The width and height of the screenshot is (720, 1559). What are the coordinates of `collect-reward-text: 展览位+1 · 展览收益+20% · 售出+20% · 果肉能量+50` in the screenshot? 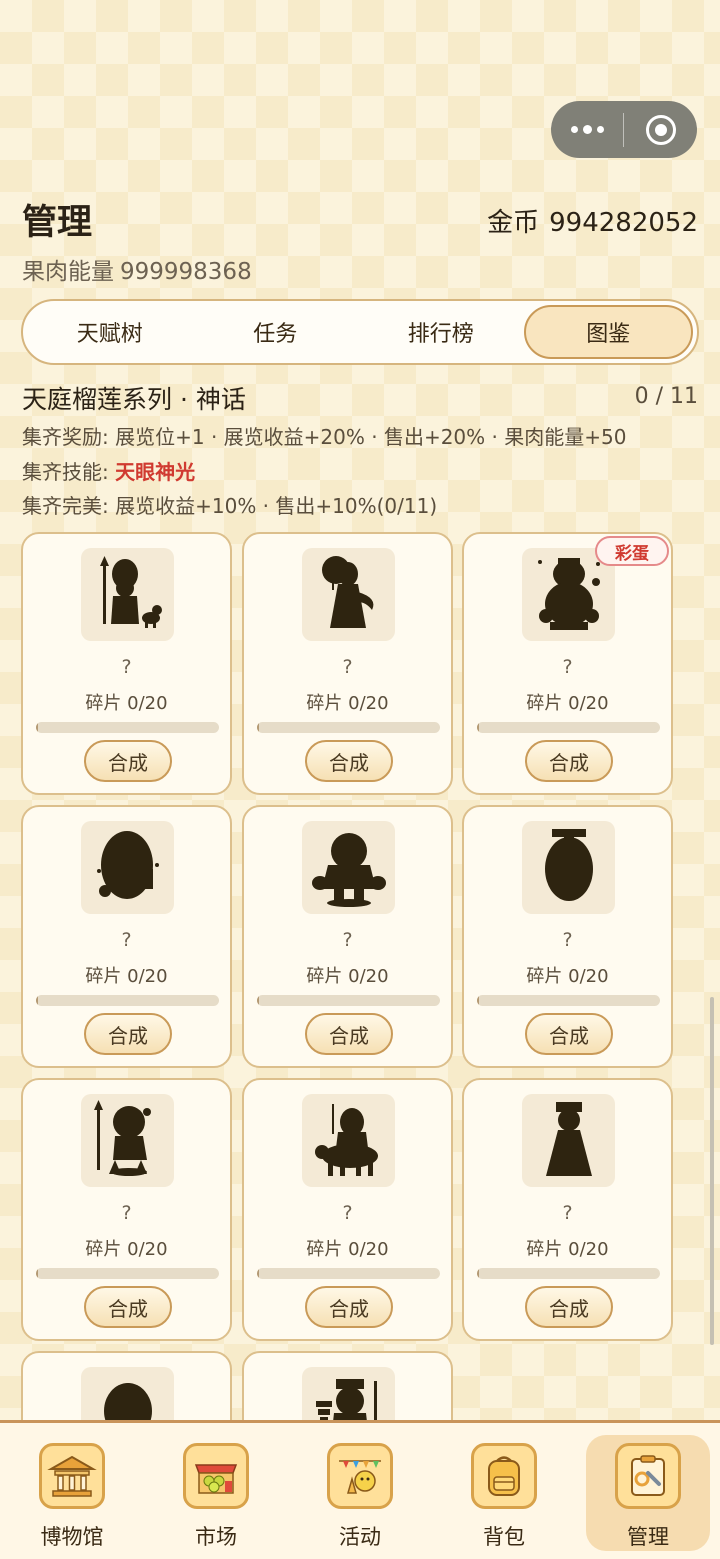 It's located at (371, 437).